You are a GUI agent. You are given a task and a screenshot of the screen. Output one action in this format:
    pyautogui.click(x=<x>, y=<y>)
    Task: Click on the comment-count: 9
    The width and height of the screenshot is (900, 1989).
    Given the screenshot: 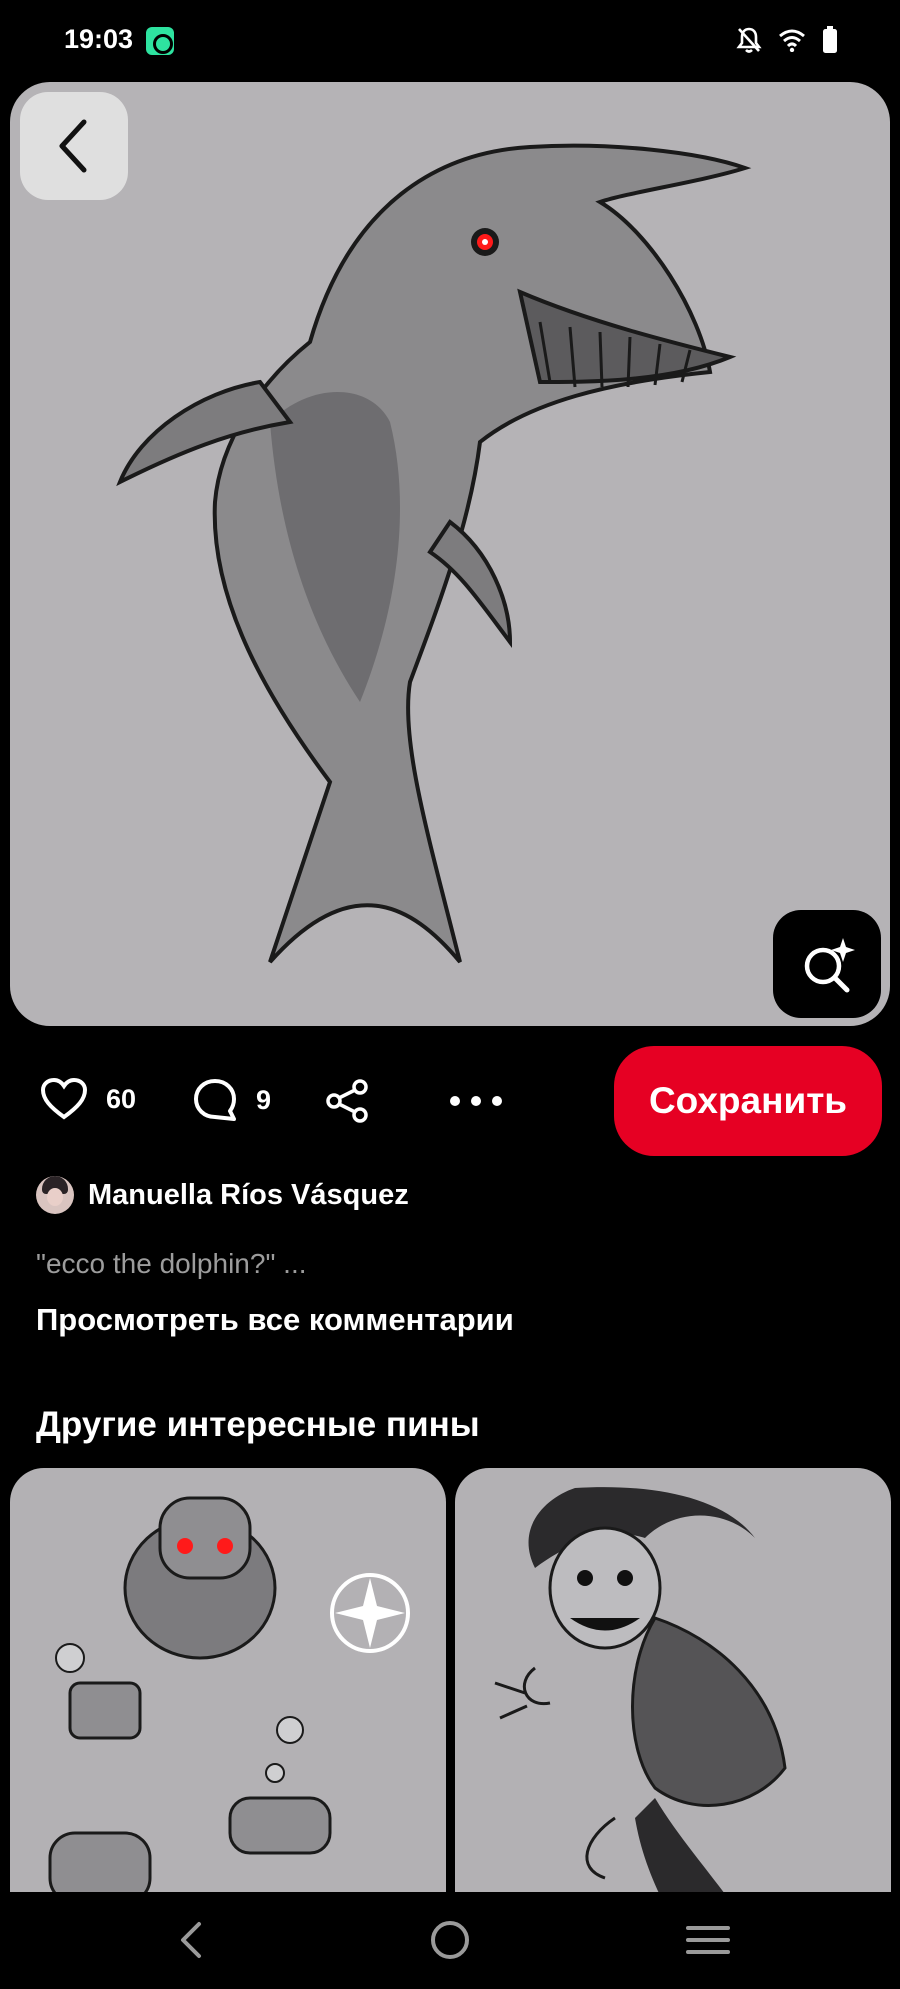 What is the action you would take?
    pyautogui.click(x=264, y=1099)
    